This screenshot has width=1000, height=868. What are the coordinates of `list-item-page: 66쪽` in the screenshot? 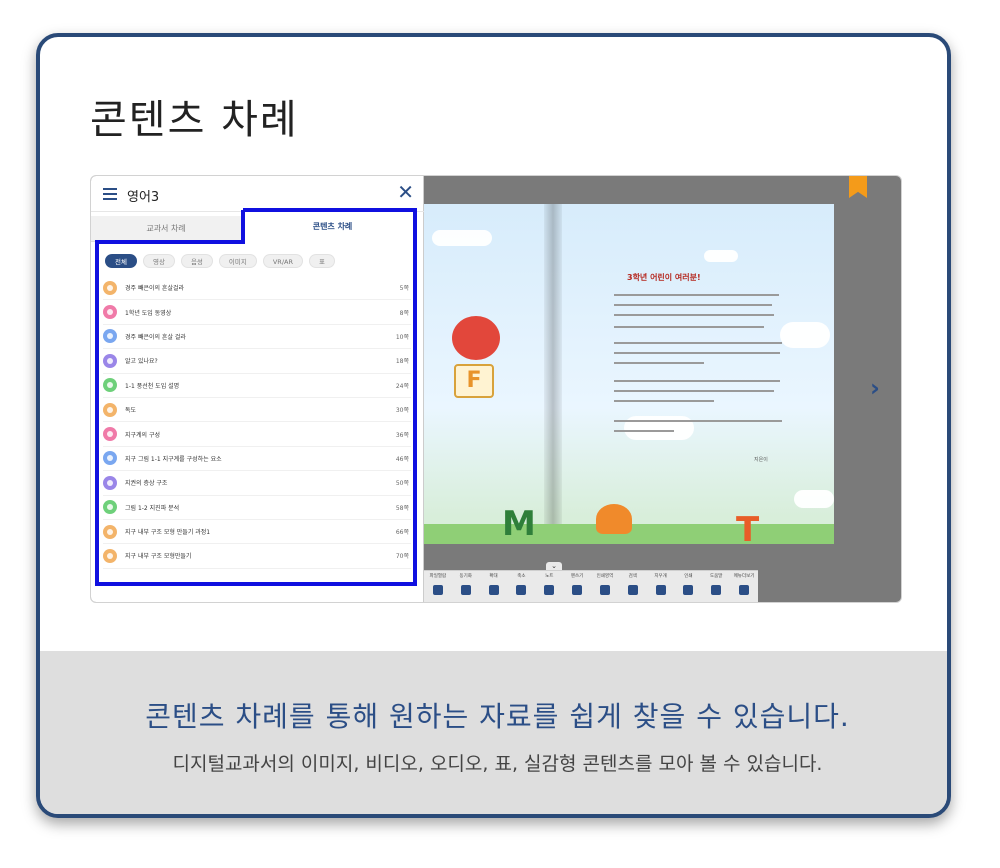 It's located at (402, 533).